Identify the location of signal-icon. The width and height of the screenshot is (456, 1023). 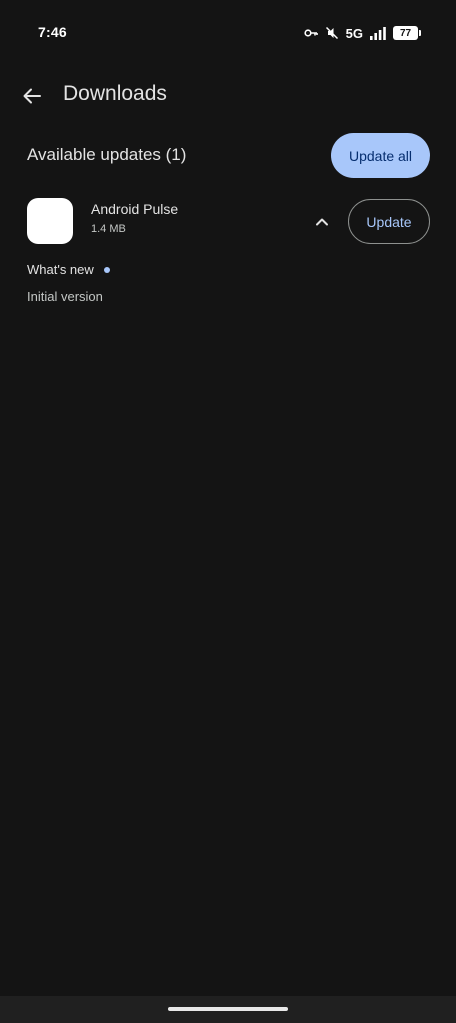
(378, 33).